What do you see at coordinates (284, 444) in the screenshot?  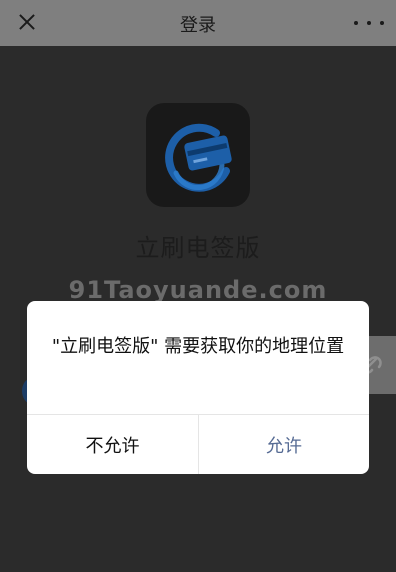 I see `allow-button: 允许` at bounding box center [284, 444].